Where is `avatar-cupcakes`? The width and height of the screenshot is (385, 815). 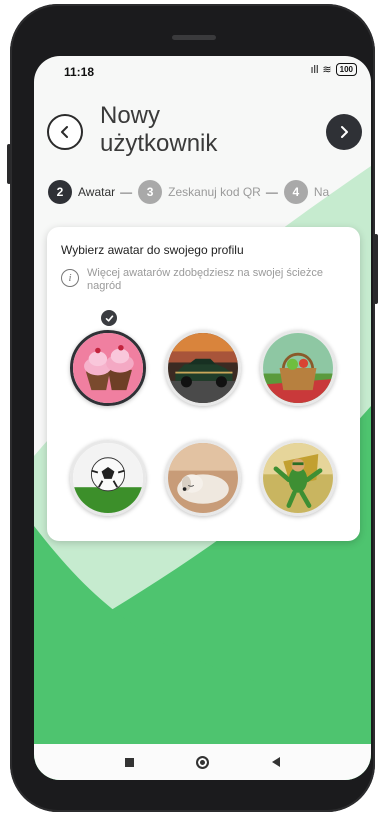
avatar-cupcakes is located at coordinates (108, 368).